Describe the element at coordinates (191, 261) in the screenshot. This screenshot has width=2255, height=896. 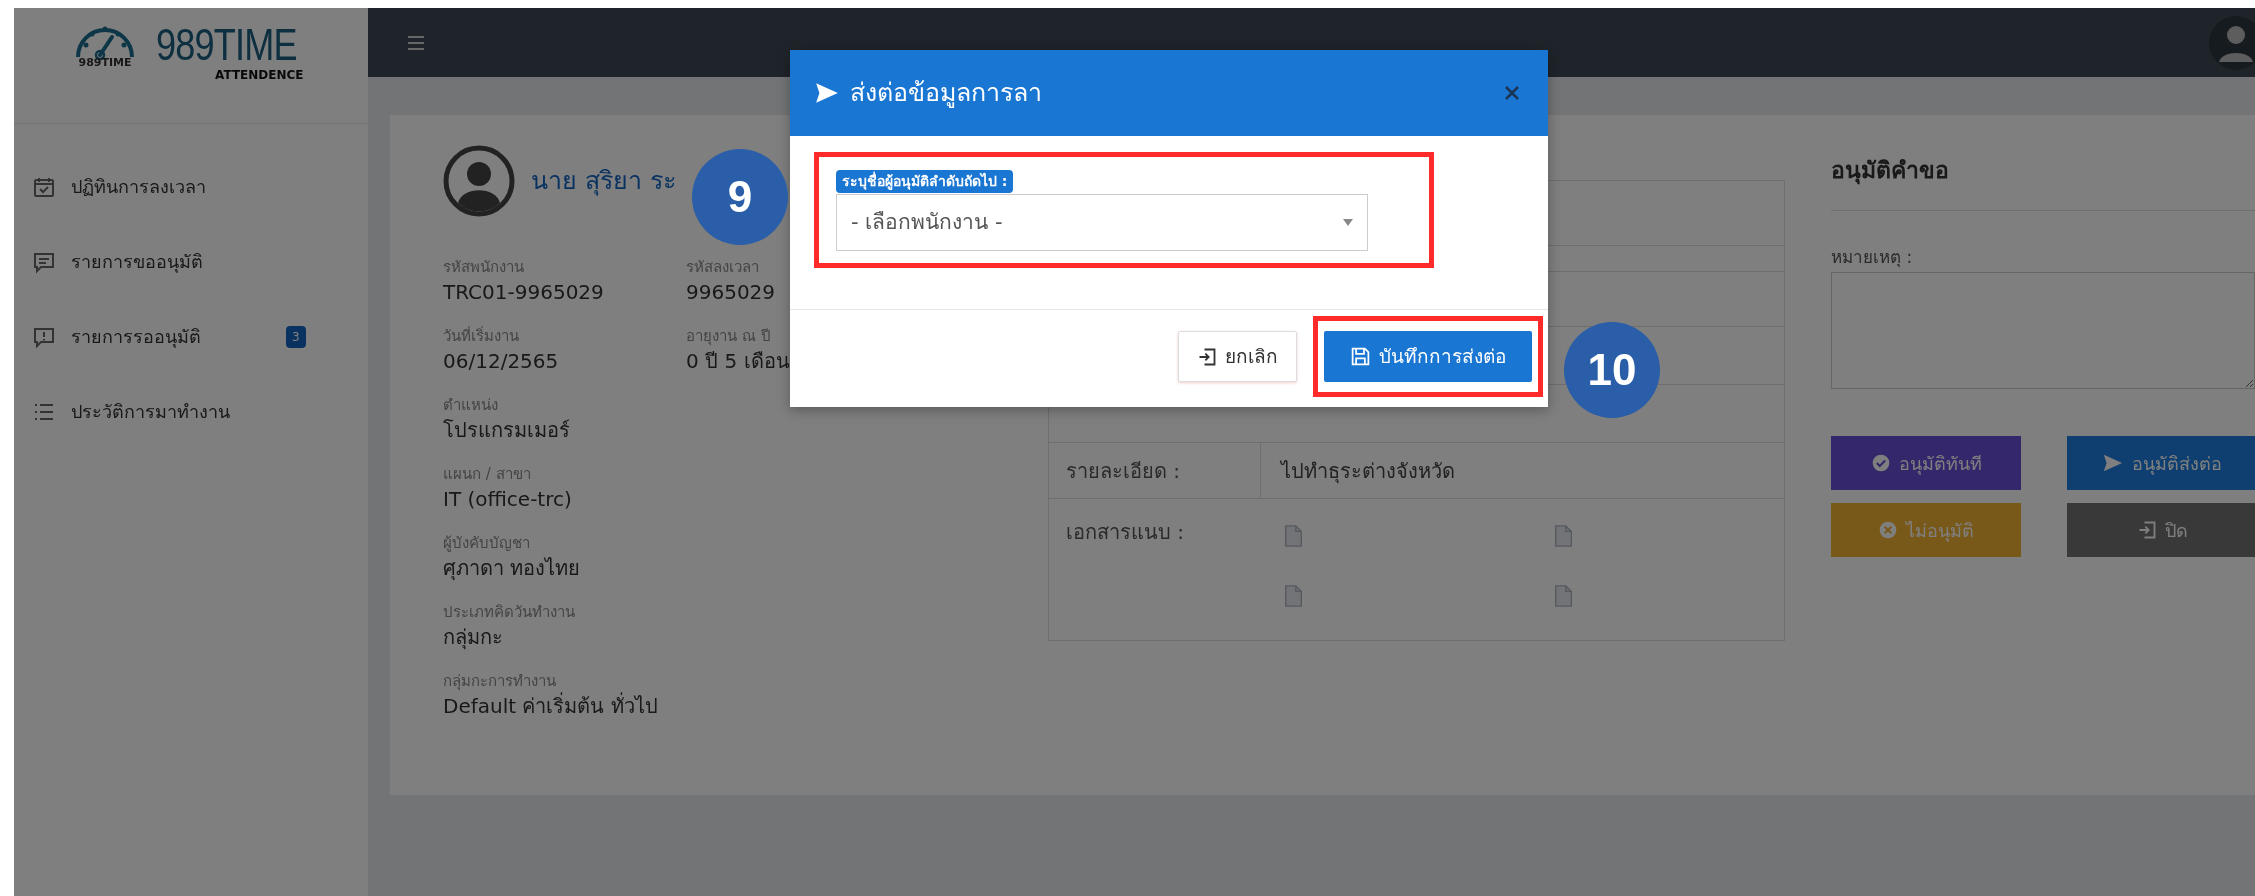
I see `sidebar-item: รายการขออนุมัติ` at that location.